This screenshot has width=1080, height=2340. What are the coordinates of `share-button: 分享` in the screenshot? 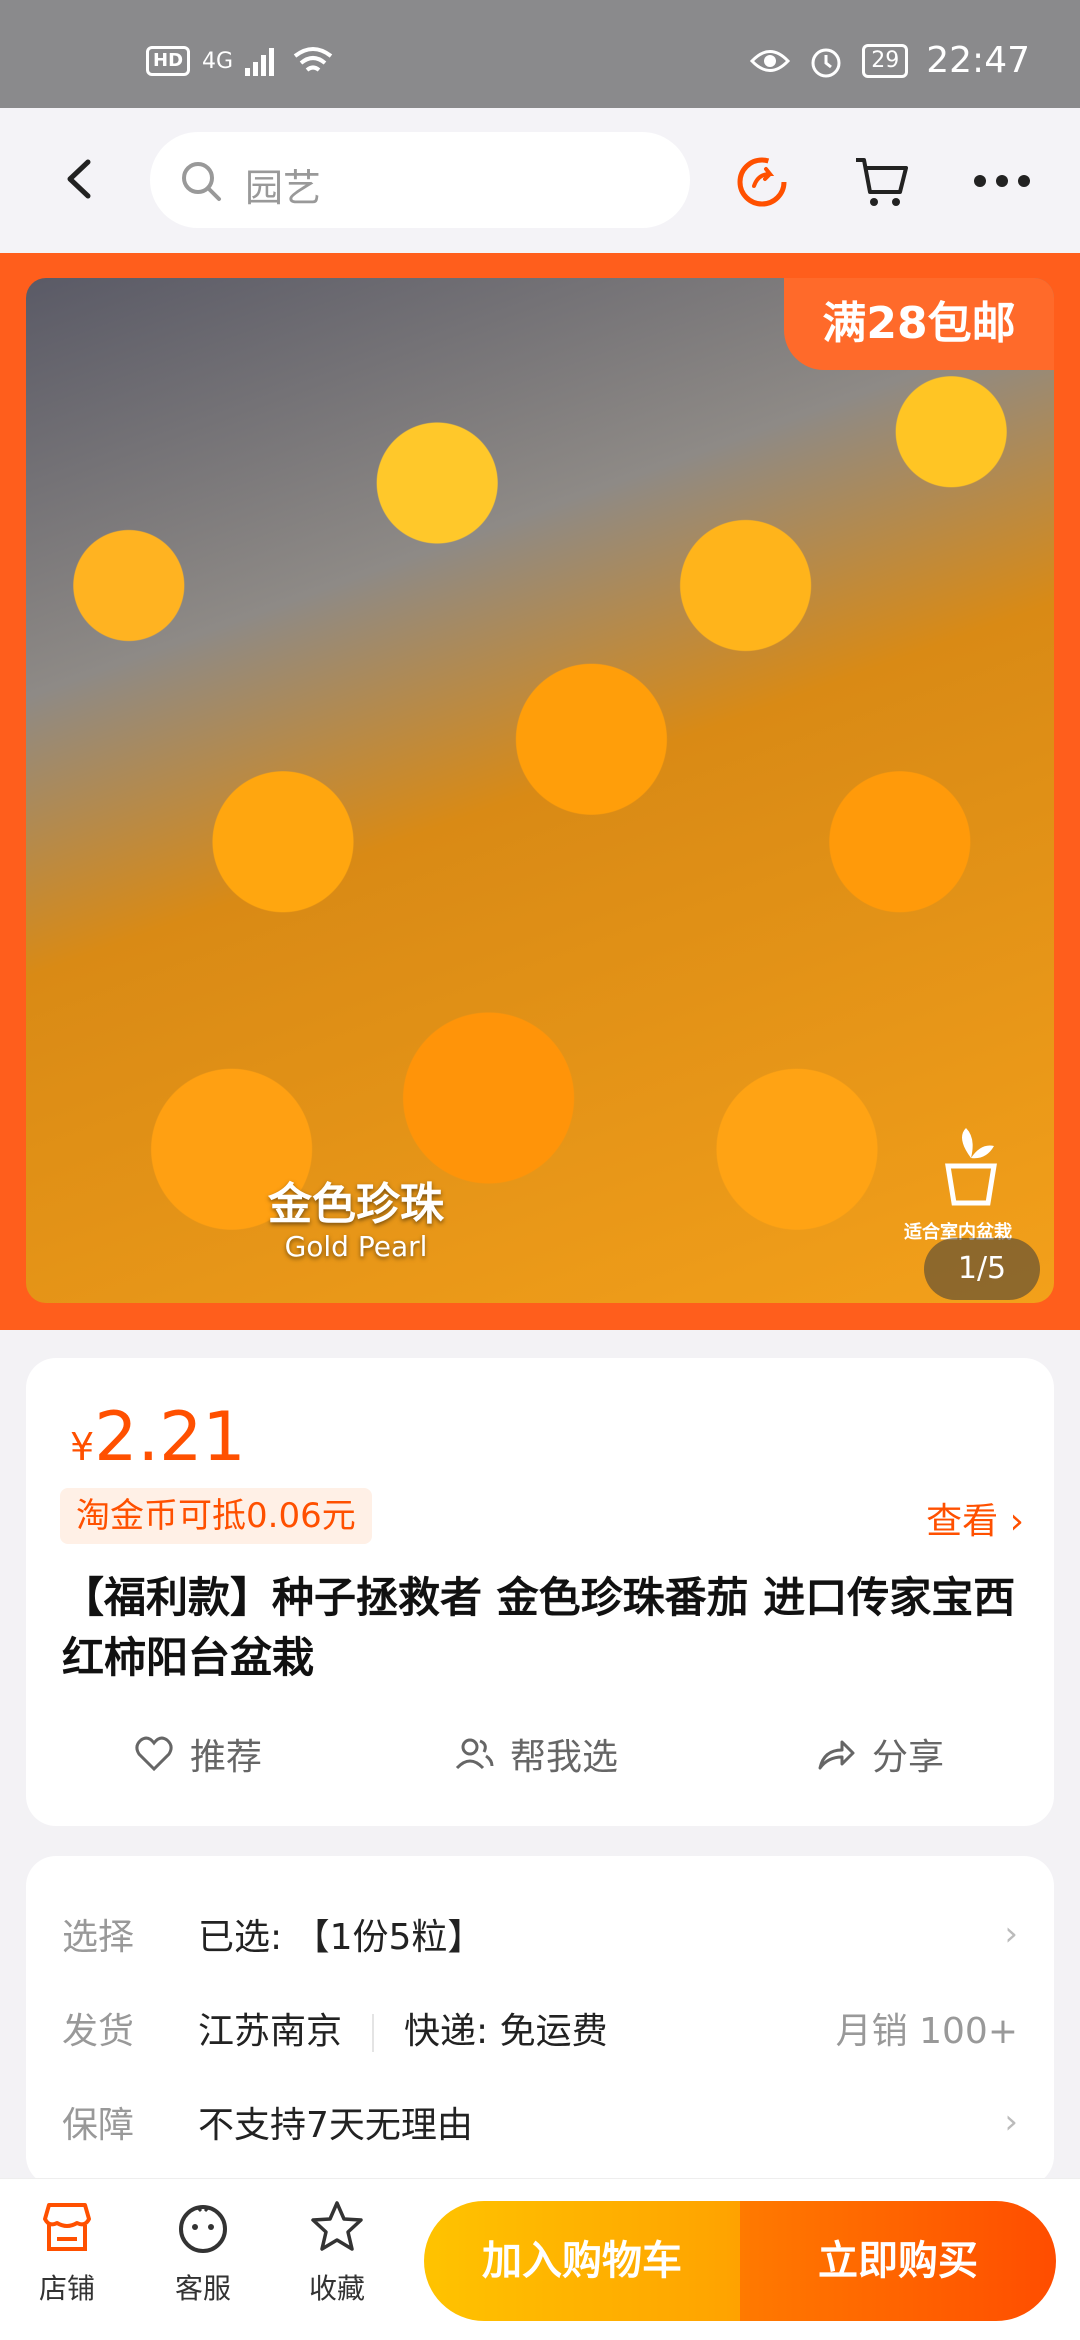 It's located at (880, 1754).